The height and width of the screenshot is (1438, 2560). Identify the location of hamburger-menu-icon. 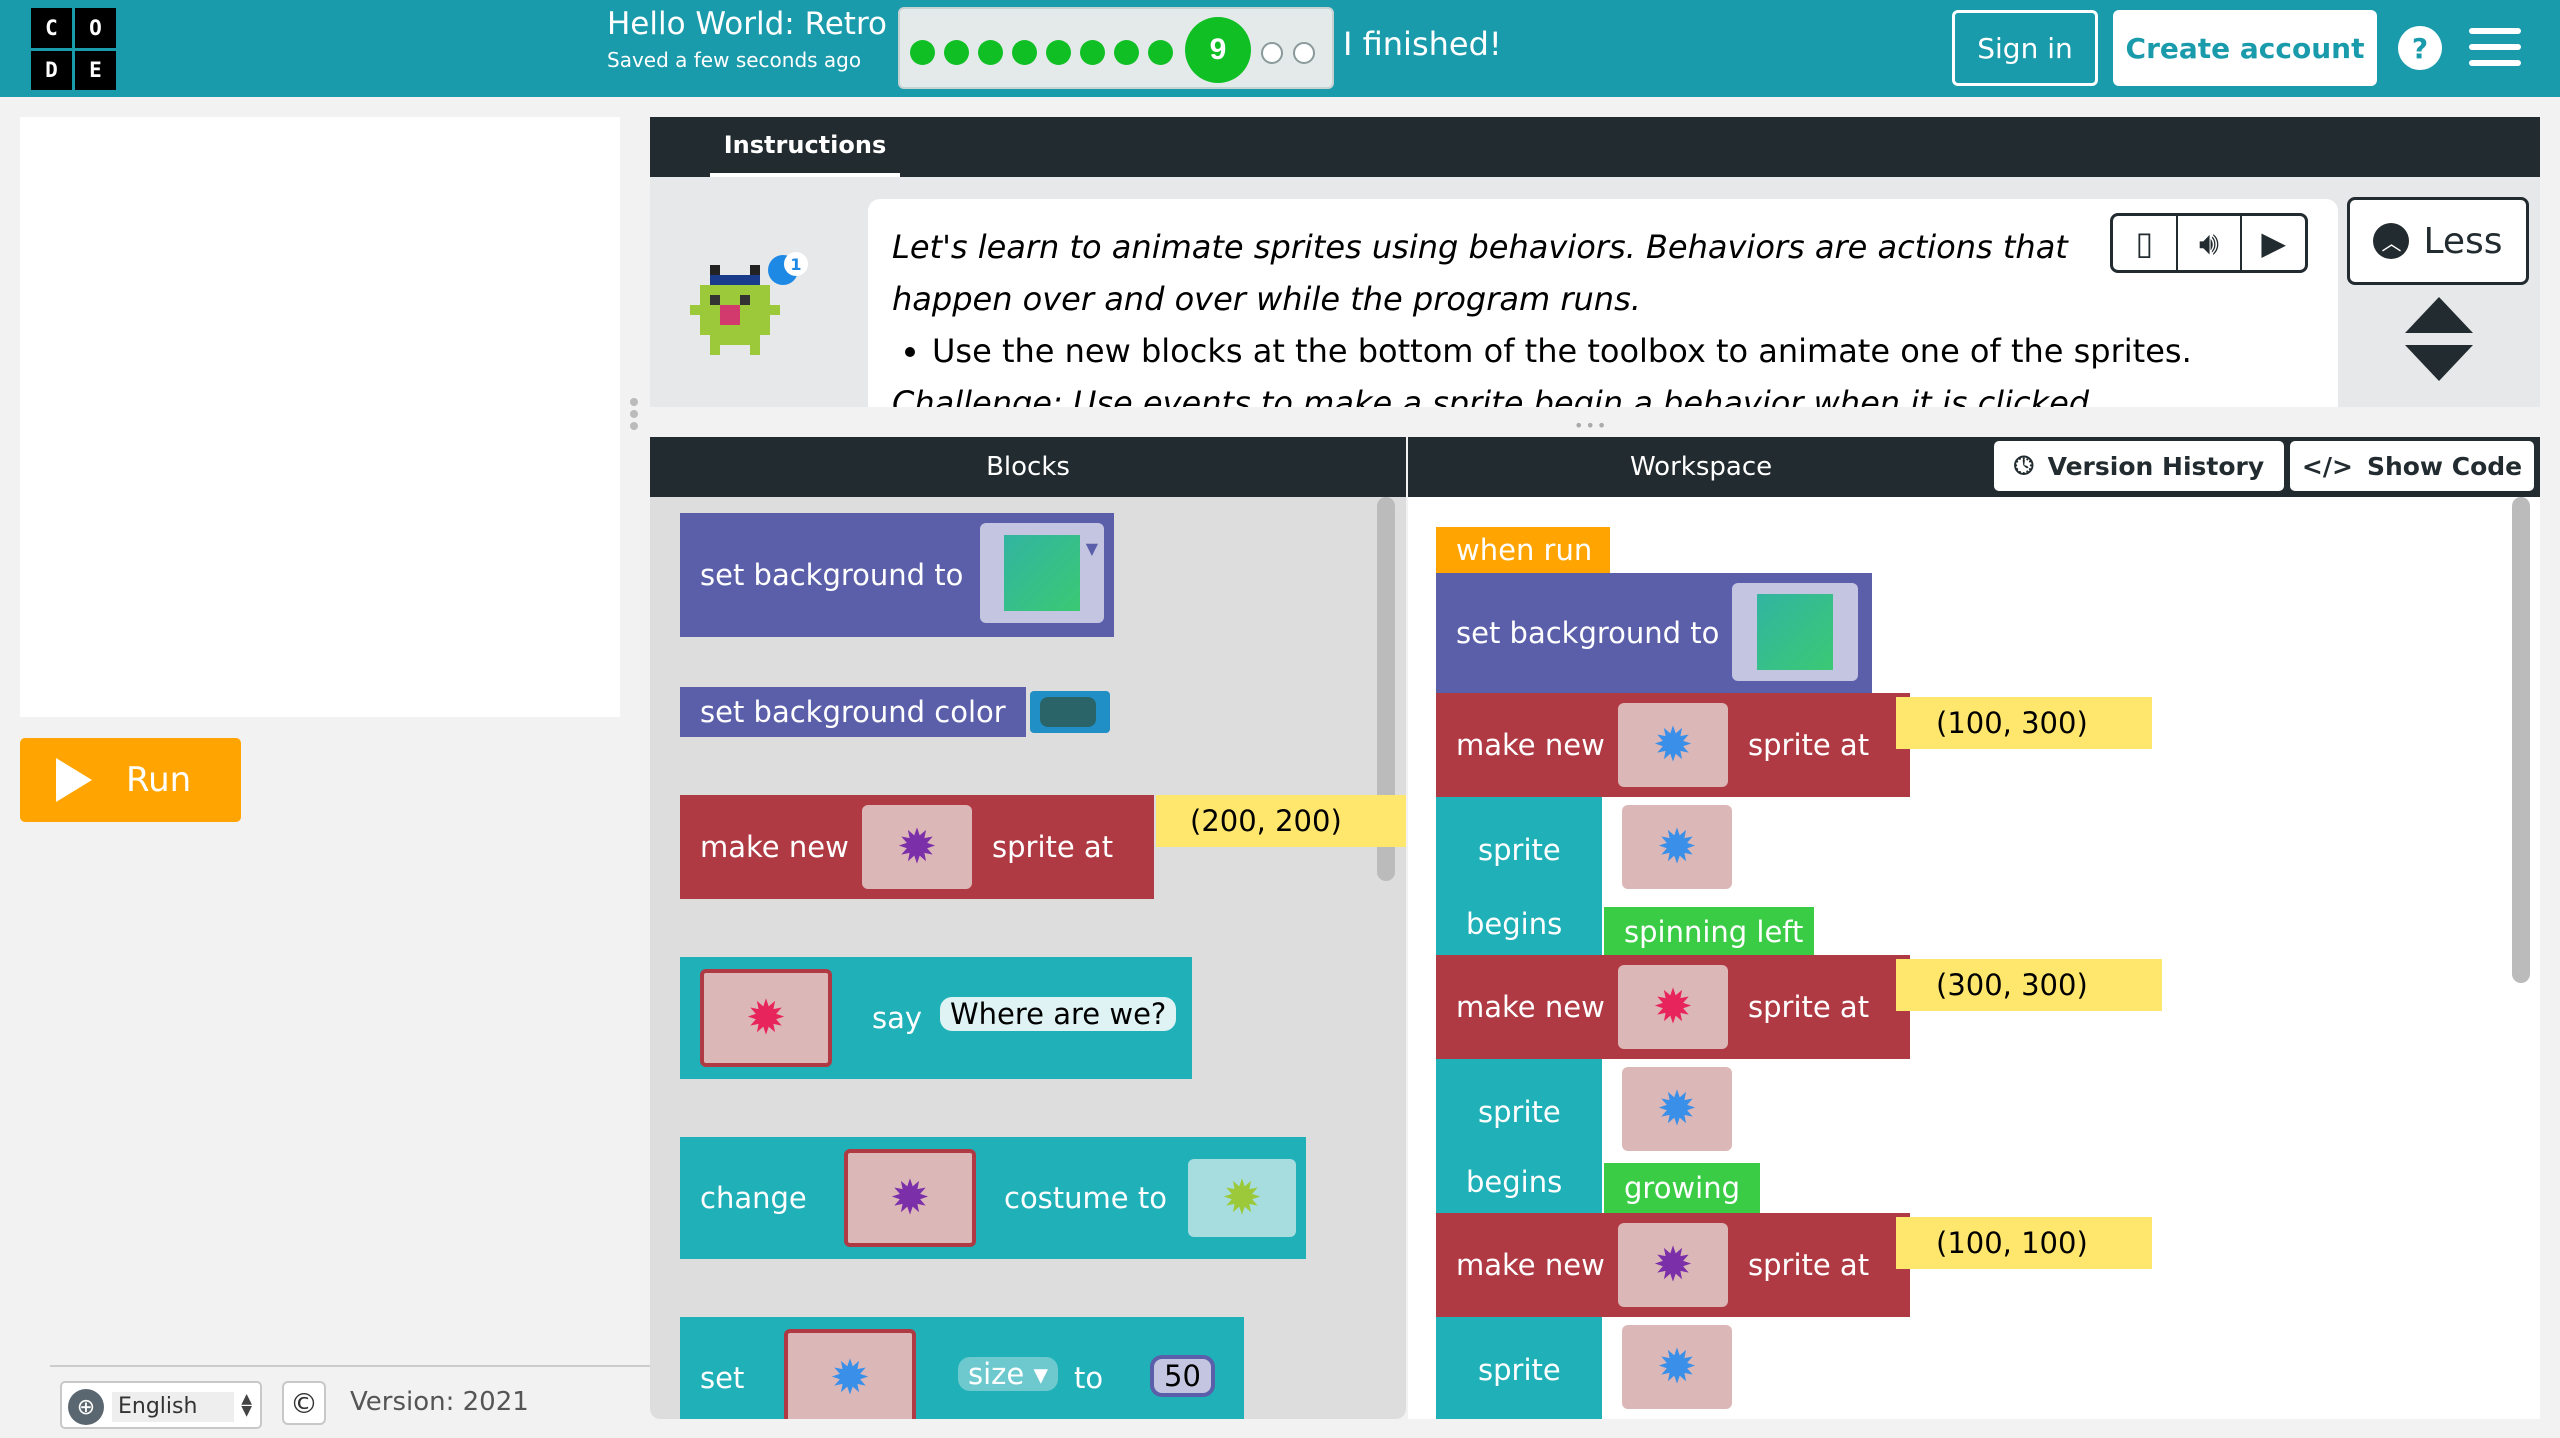
(2495, 52).